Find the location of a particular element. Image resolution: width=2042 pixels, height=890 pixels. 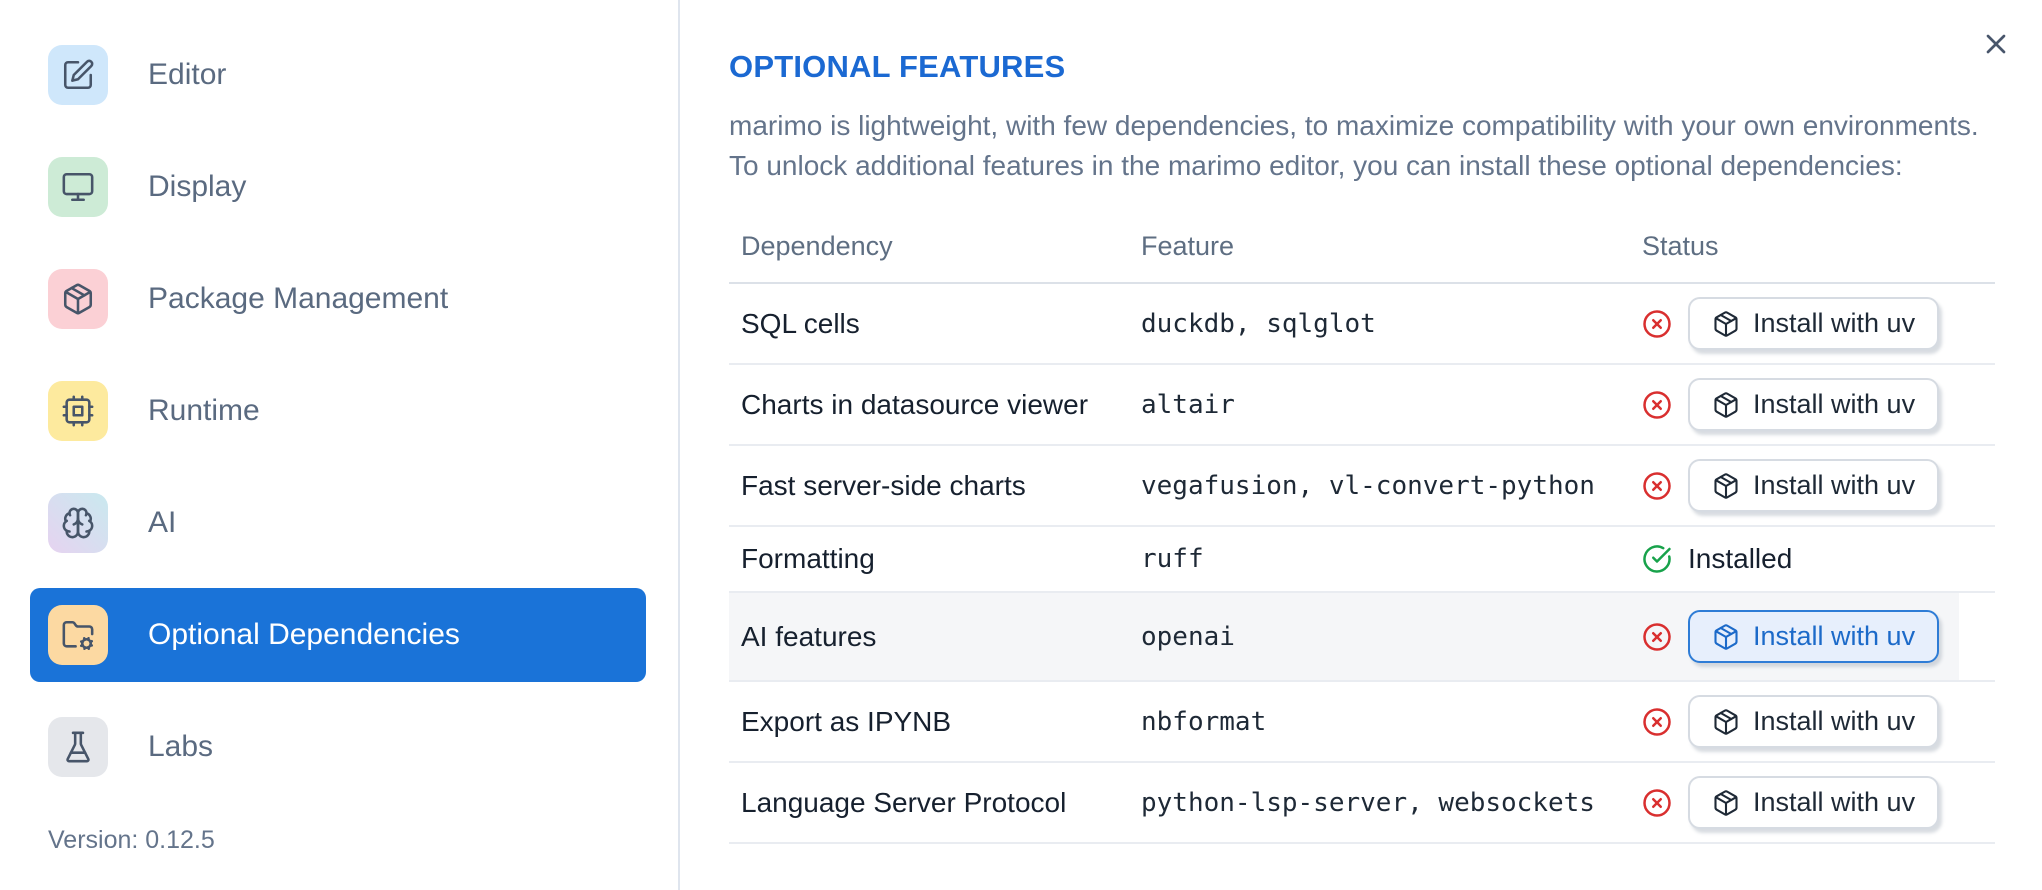

feature-cell: vegafusion, vl-convert-python is located at coordinates (1368, 485).